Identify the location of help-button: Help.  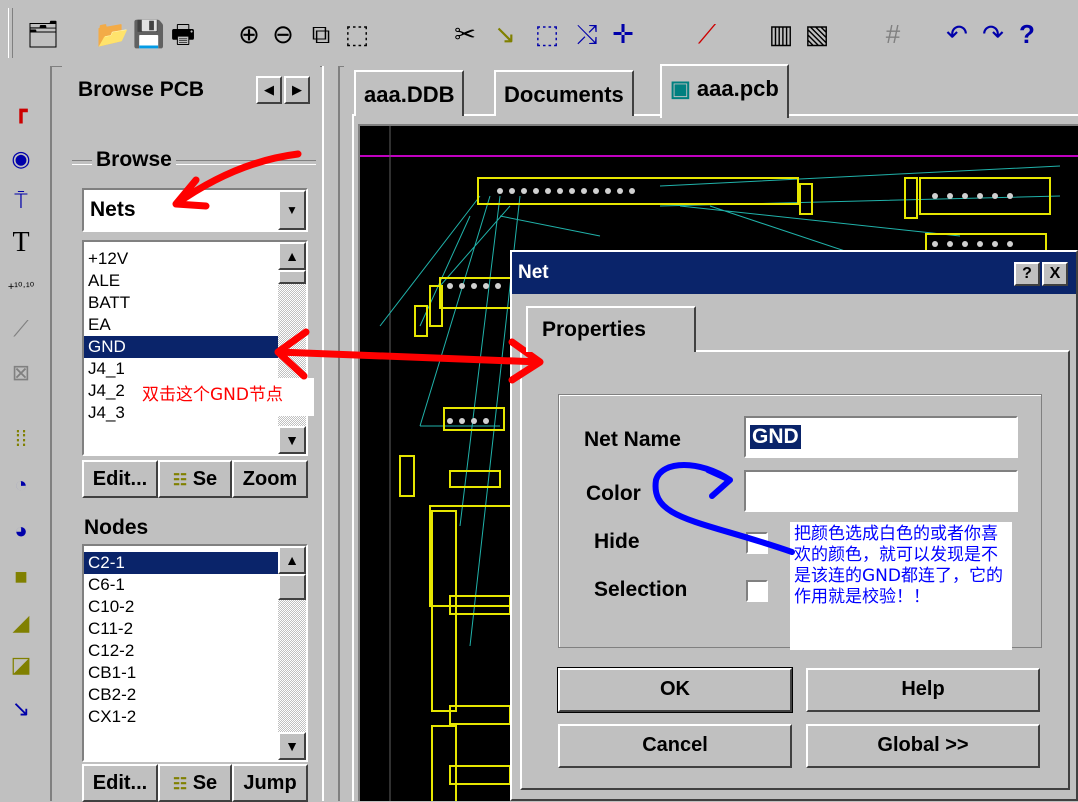
(923, 690).